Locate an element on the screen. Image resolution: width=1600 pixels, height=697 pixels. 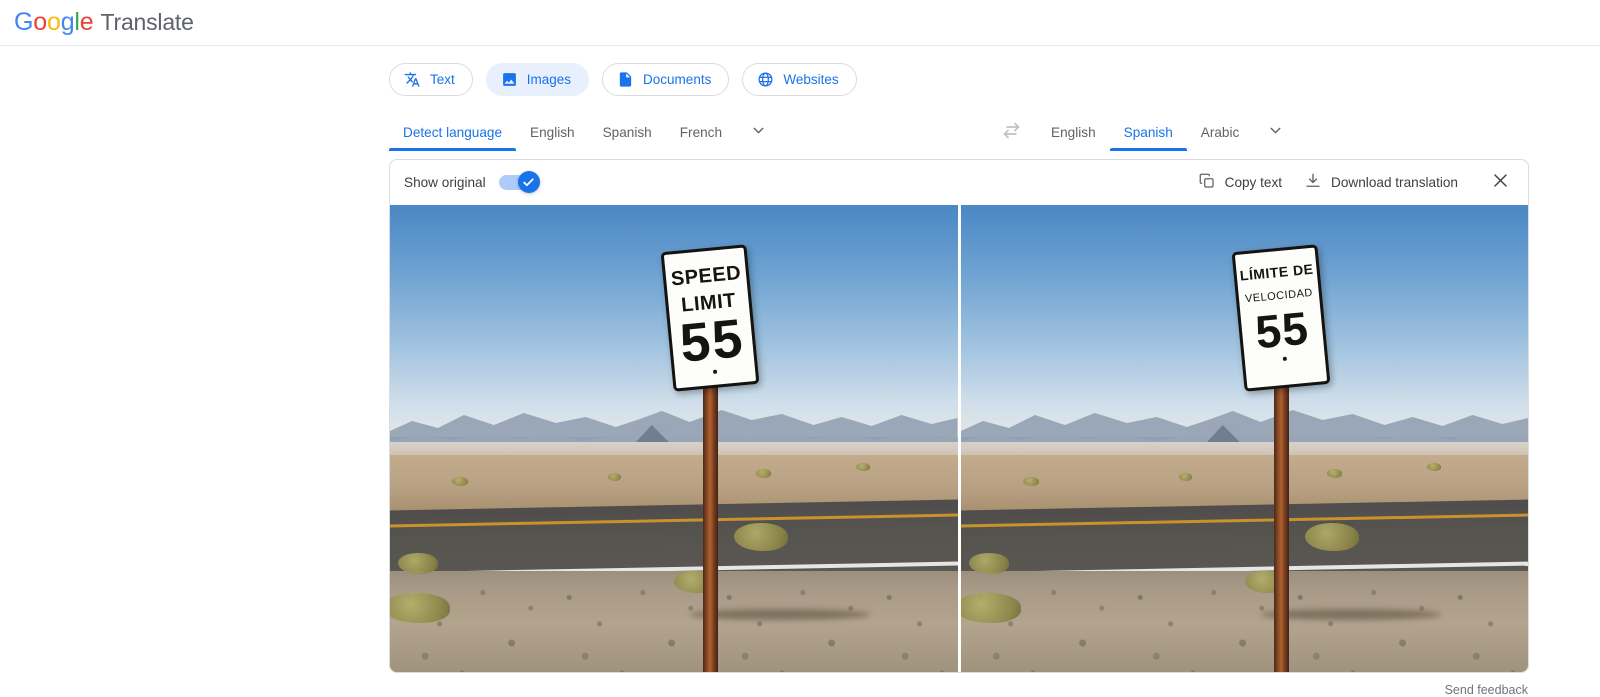
show-original-toggle: Show original is located at coordinates (472, 182).